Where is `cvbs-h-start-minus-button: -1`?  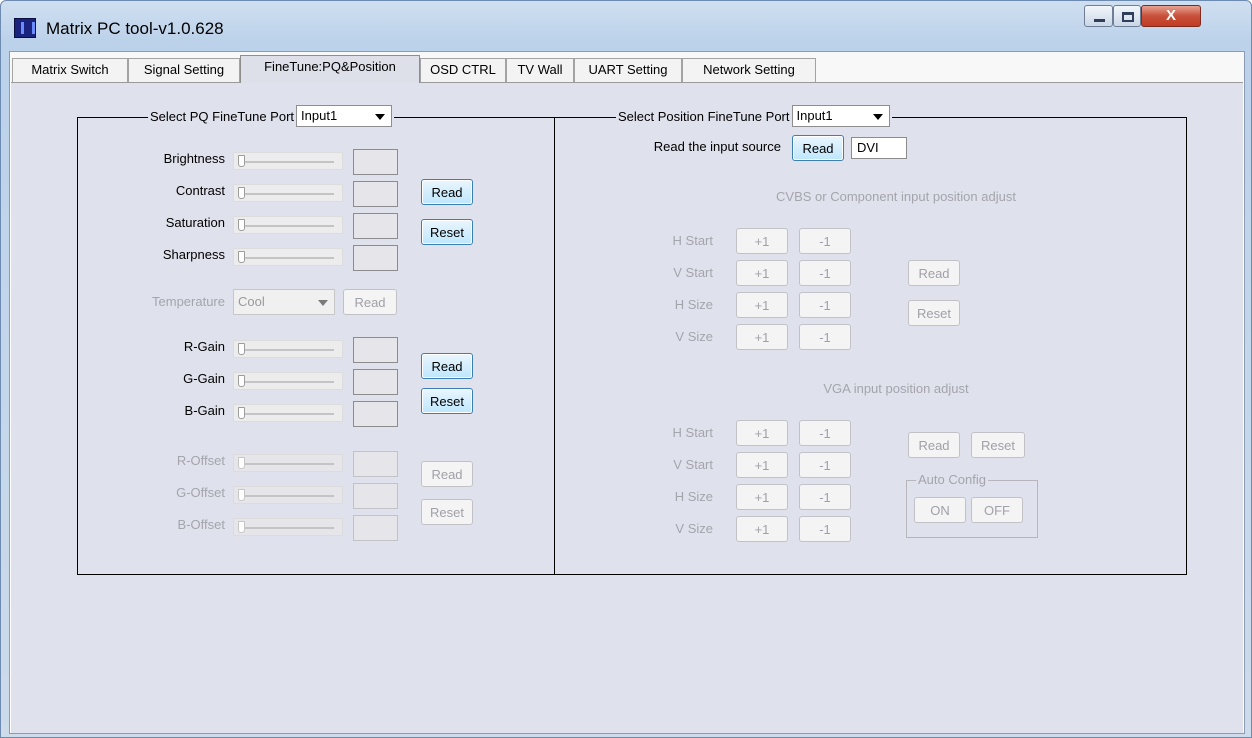 cvbs-h-start-minus-button: -1 is located at coordinates (825, 241).